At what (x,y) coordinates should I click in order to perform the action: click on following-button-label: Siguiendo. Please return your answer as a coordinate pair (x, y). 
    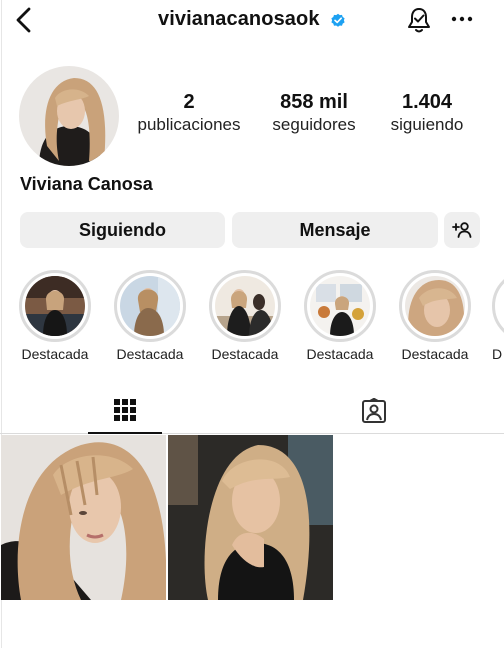
    Looking at the image, I should click on (122, 229).